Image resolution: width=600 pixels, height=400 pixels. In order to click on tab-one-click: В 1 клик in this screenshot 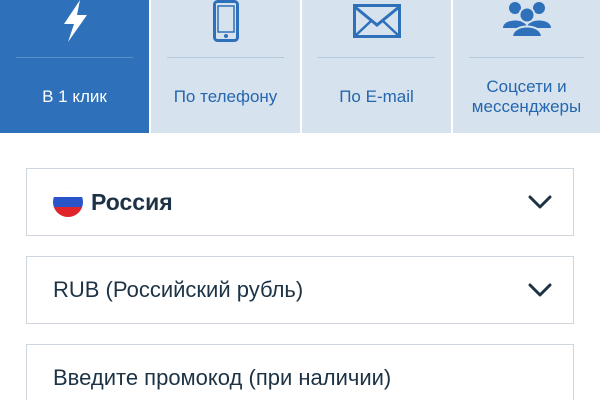, I will do `click(74, 66)`.